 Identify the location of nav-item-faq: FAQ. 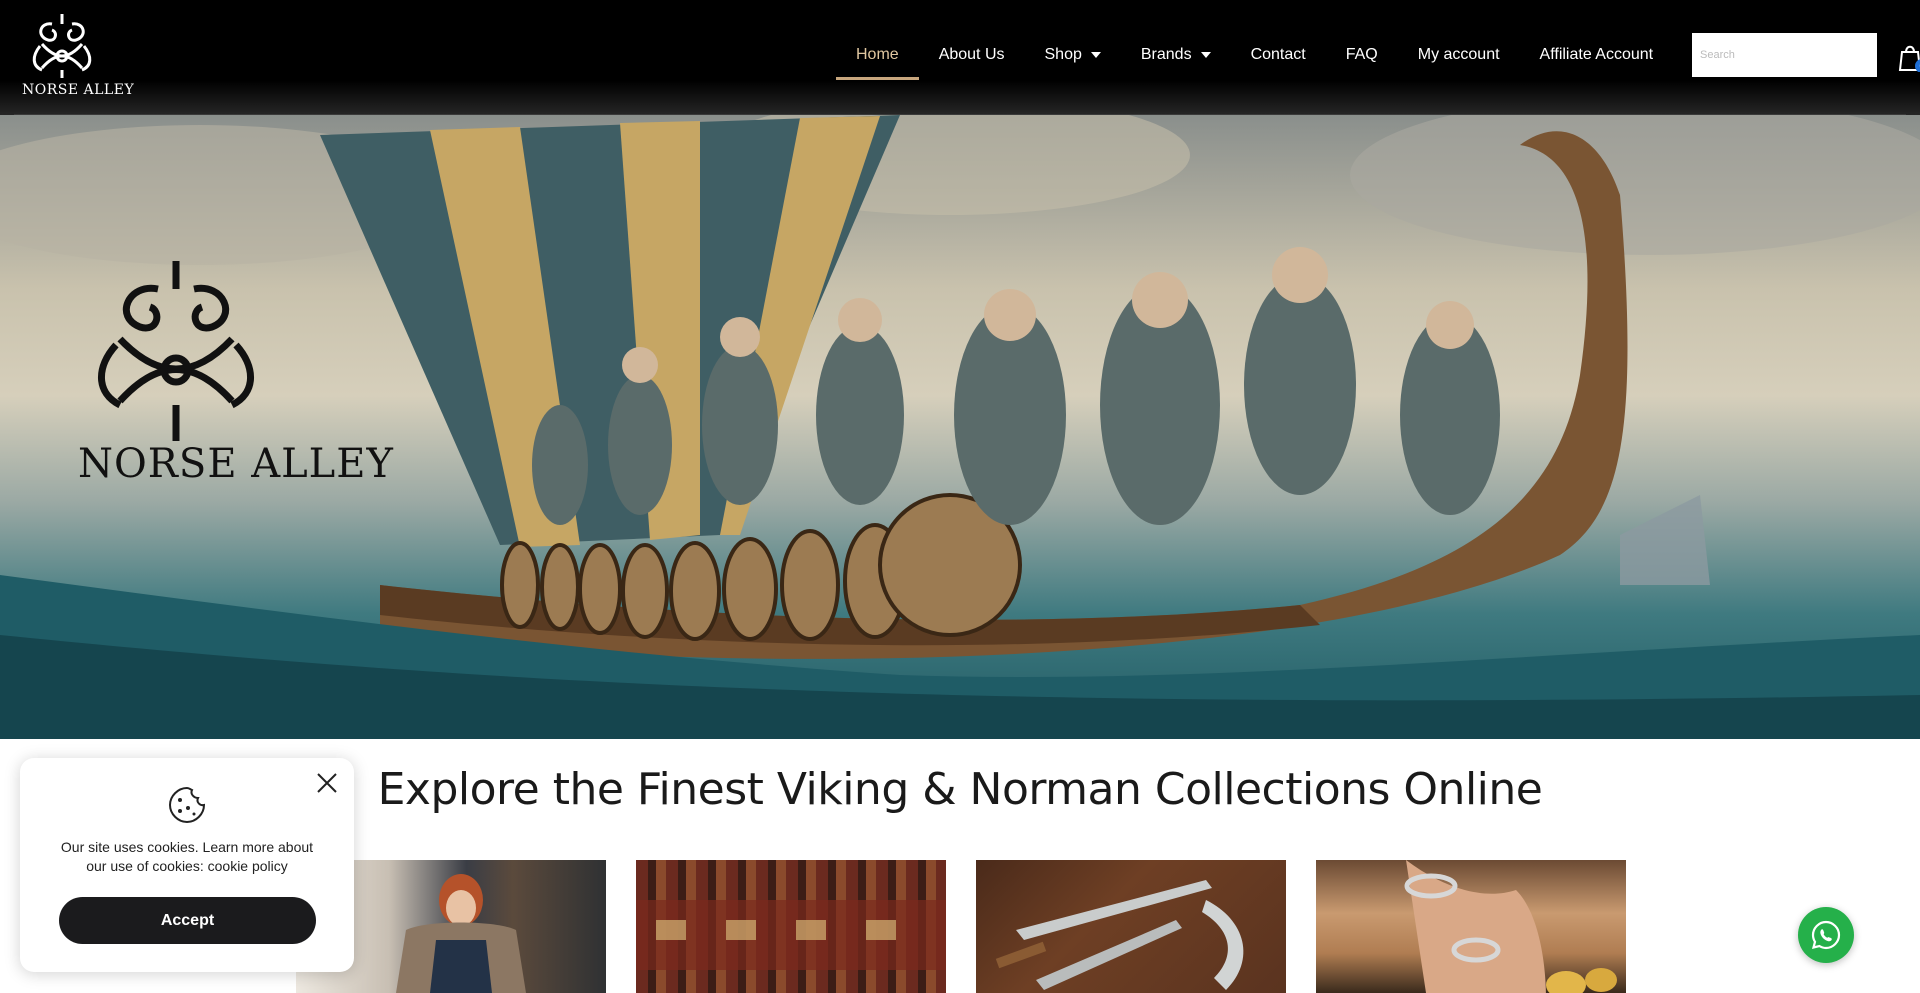
(1362, 55).